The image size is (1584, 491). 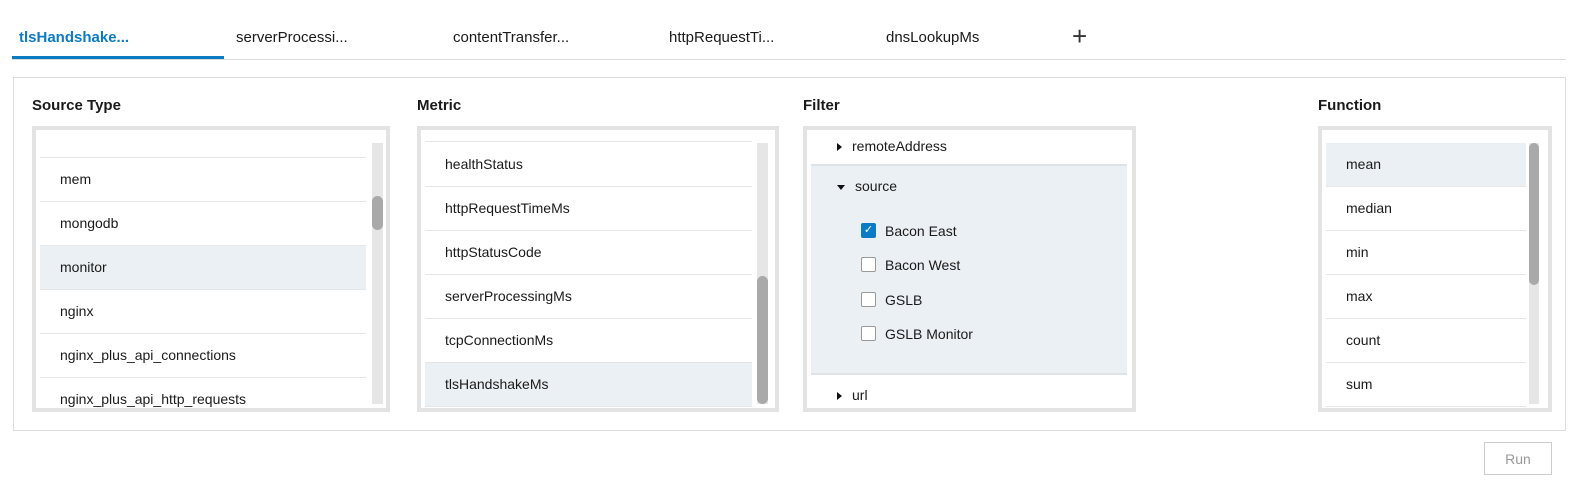 What do you see at coordinates (588, 253) in the screenshot?
I see `list-item: httpStatusCode` at bounding box center [588, 253].